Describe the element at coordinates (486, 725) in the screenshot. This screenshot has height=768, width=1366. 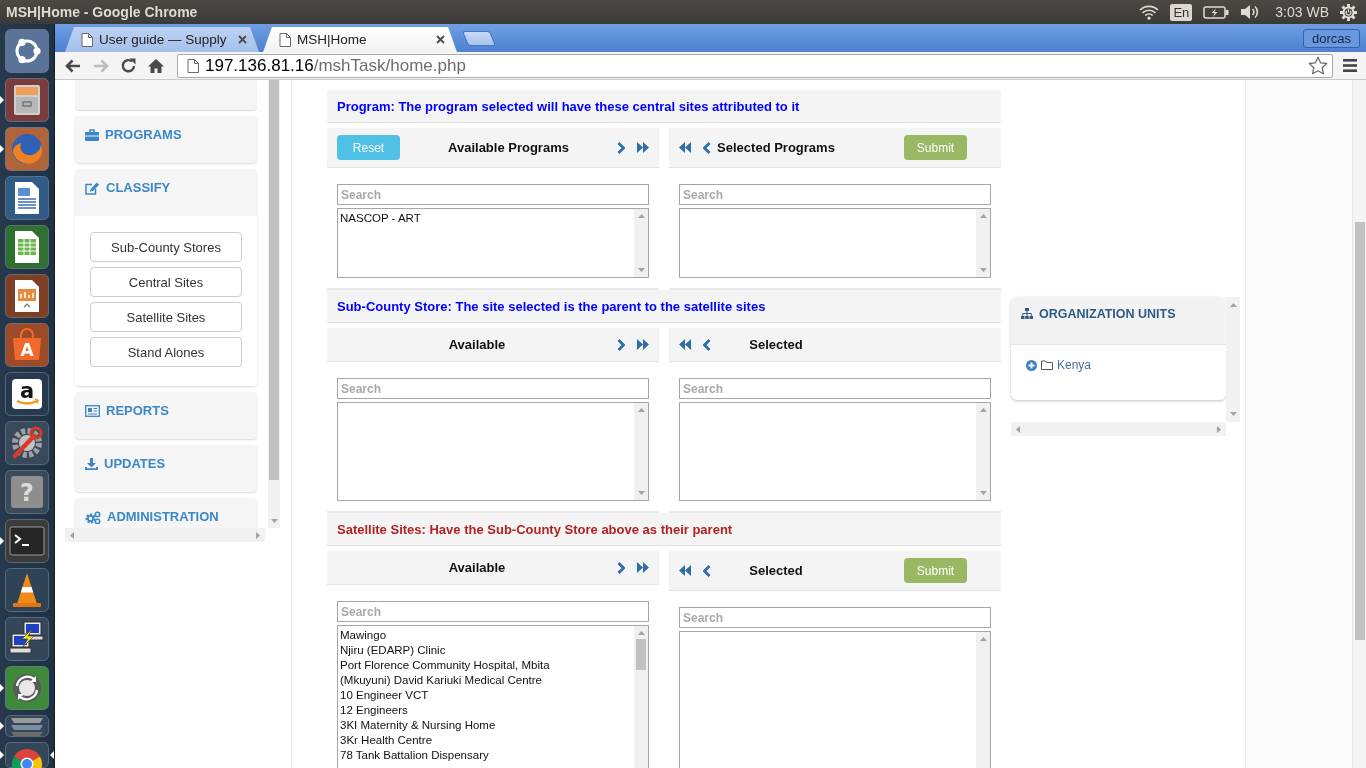
I see `list-option: 3KI Maternity & Nursing Home` at that location.